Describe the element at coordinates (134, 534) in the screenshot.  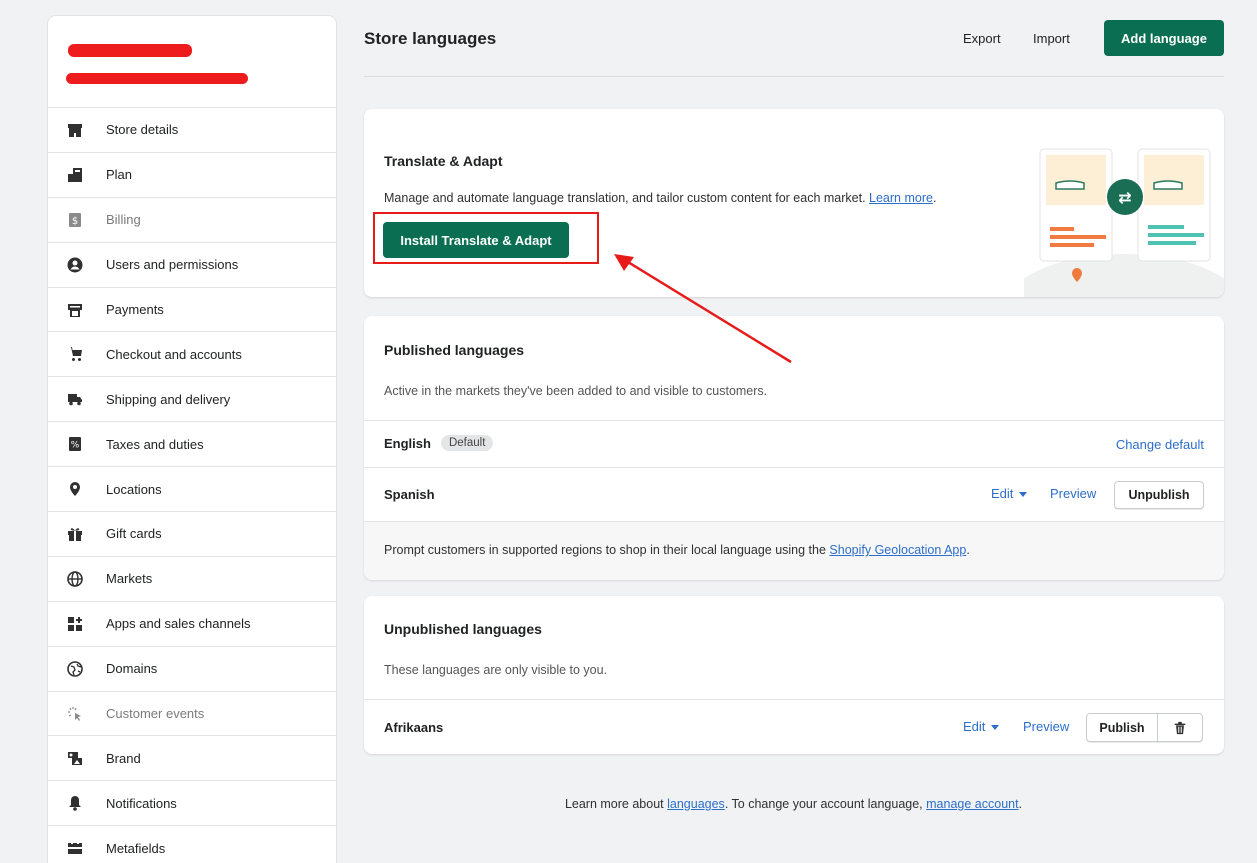
I see `sidebar-item-label: Gift cards` at that location.